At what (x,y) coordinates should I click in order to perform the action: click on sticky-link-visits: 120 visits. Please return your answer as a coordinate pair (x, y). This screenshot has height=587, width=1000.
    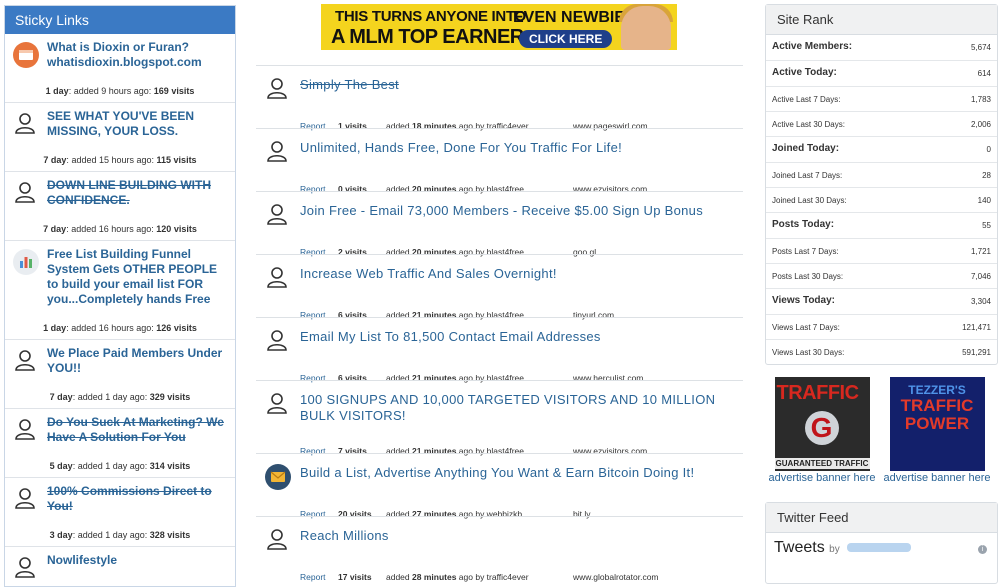
    Looking at the image, I should click on (176, 229).